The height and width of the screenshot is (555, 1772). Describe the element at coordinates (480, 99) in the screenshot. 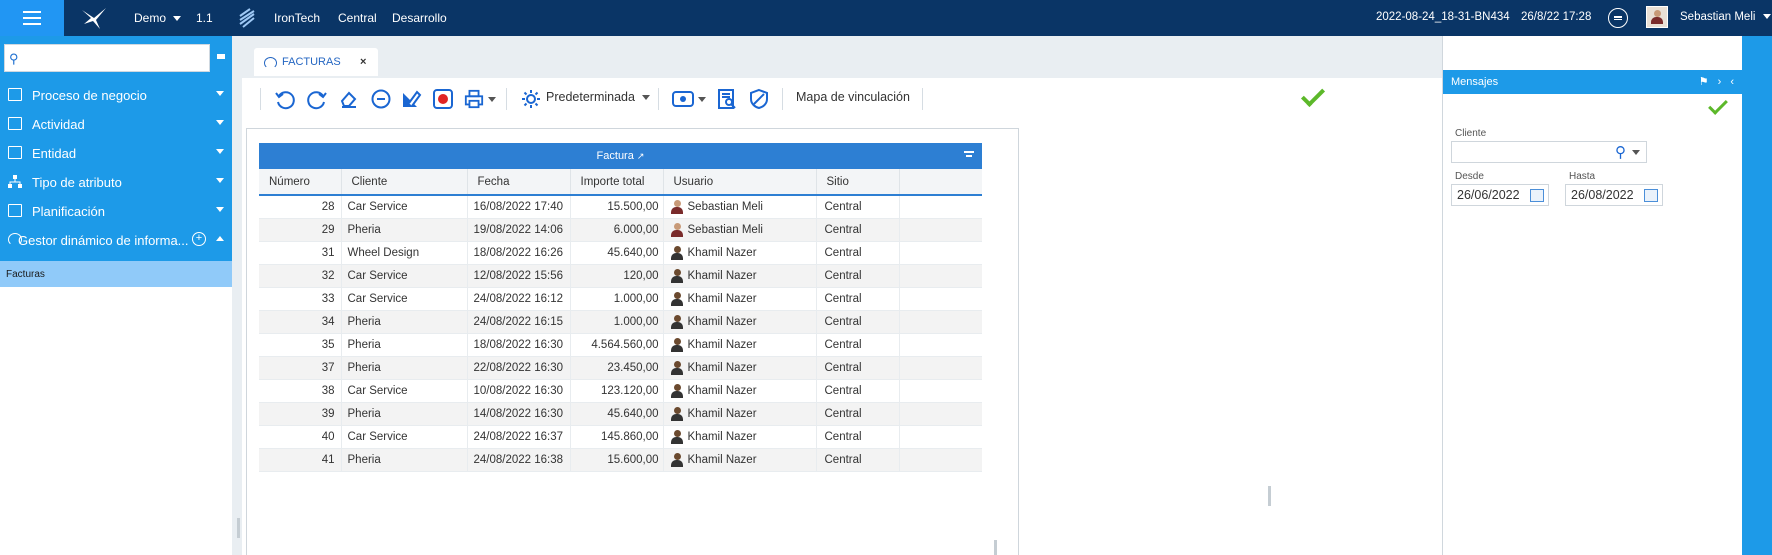

I see `print-button` at that location.